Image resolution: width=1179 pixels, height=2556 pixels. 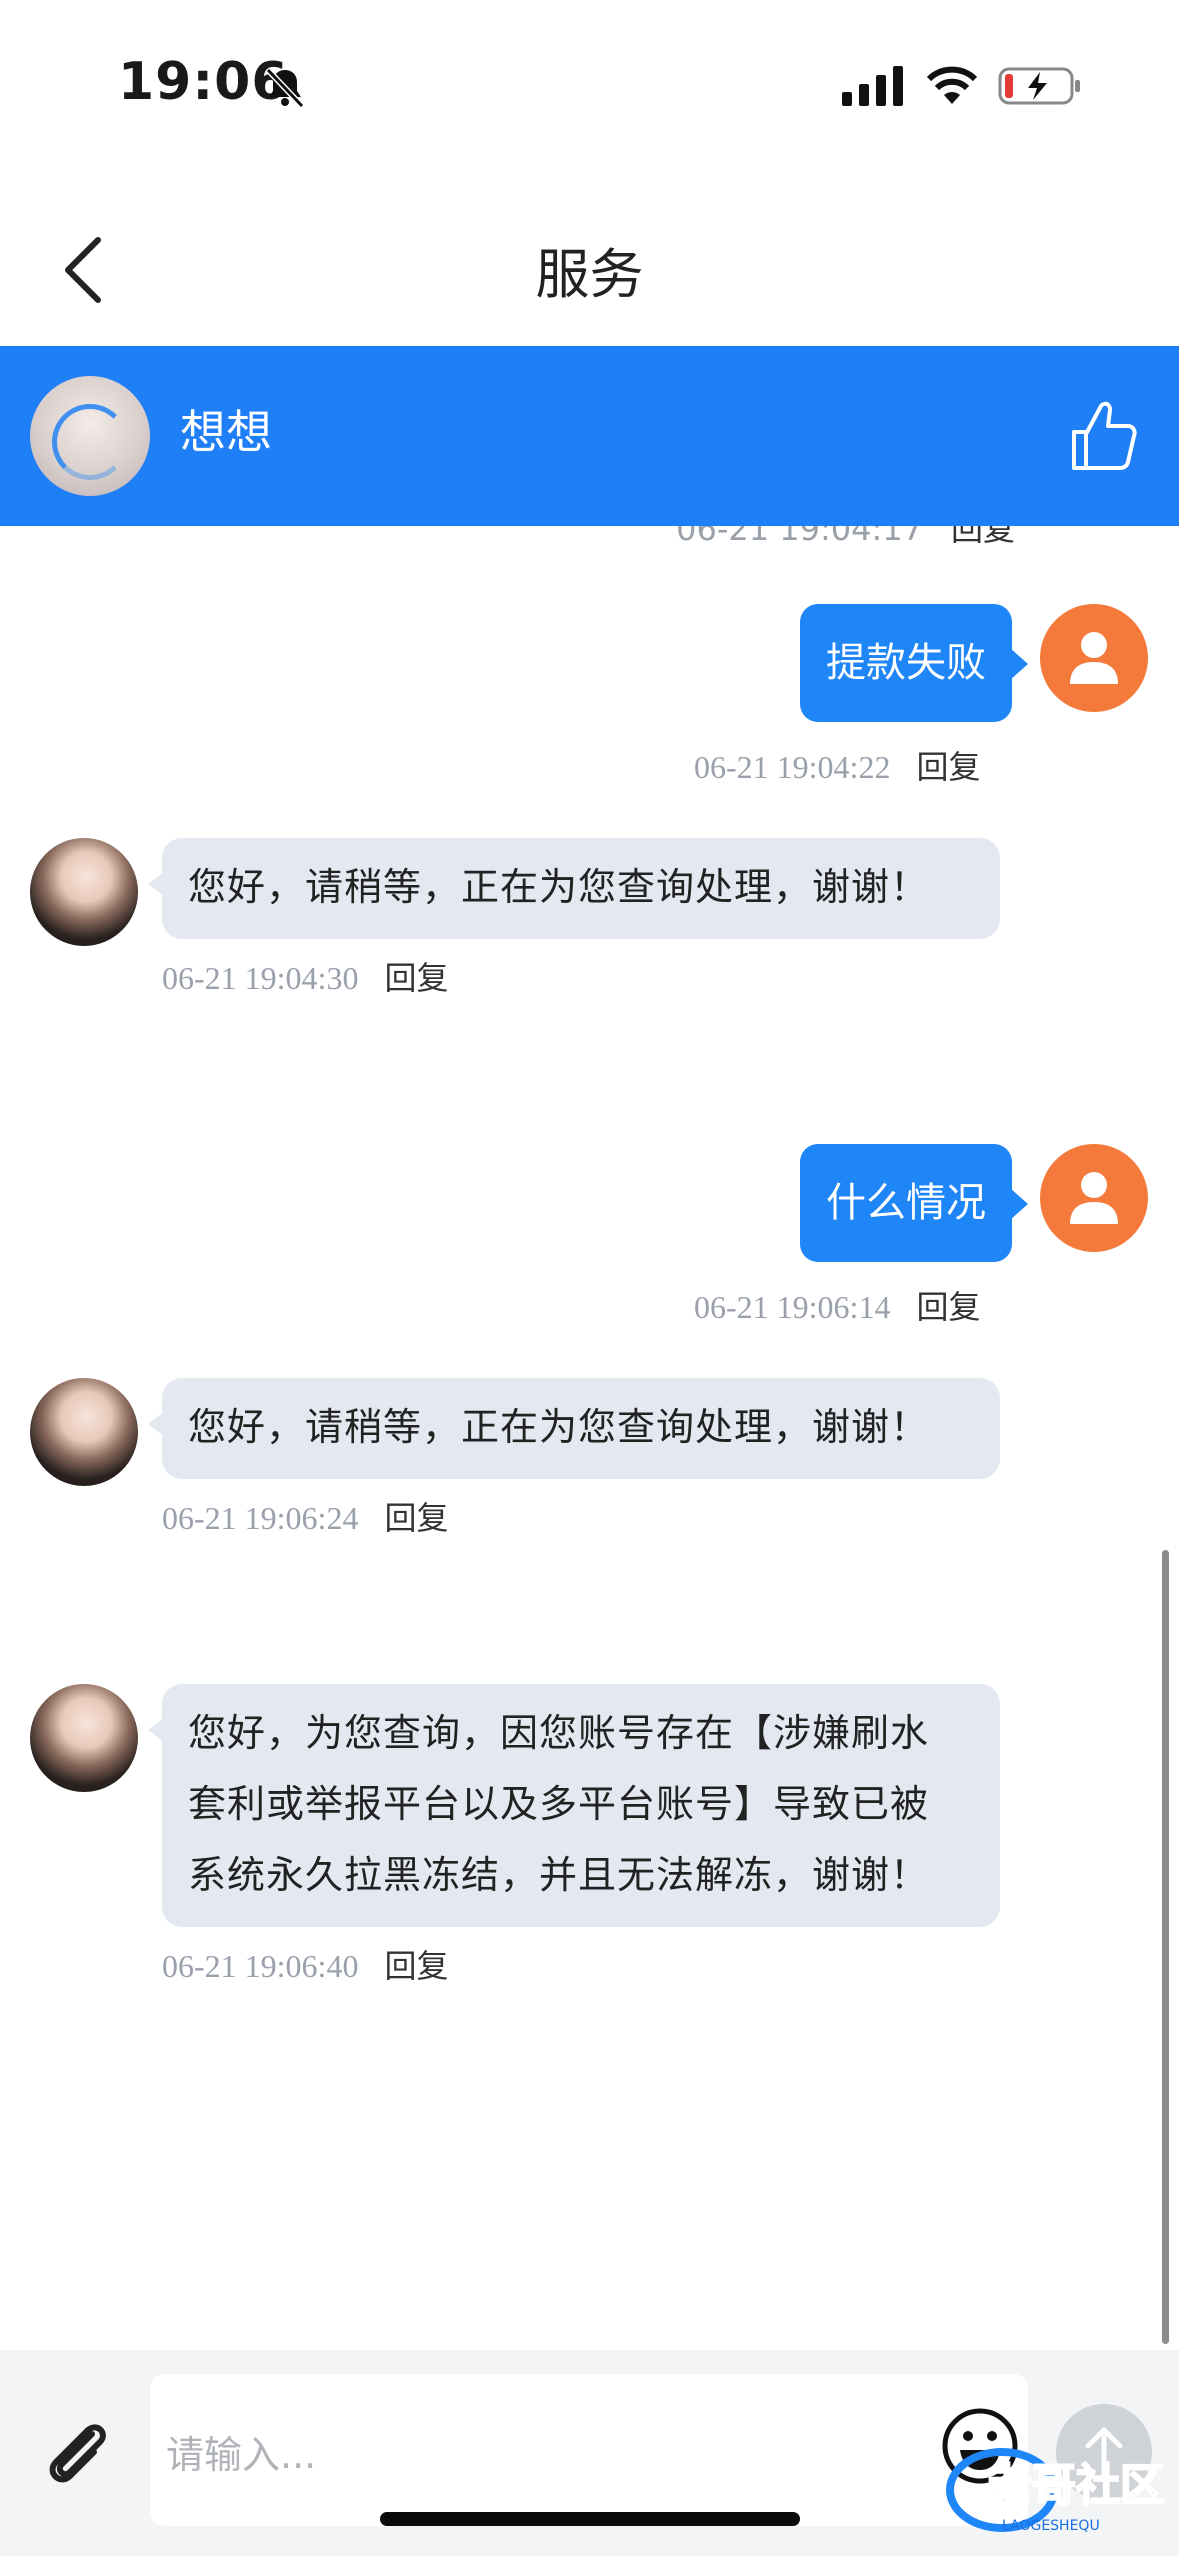 I want to click on outgoing-message-bubble: 提款失败, so click(x=914, y=663).